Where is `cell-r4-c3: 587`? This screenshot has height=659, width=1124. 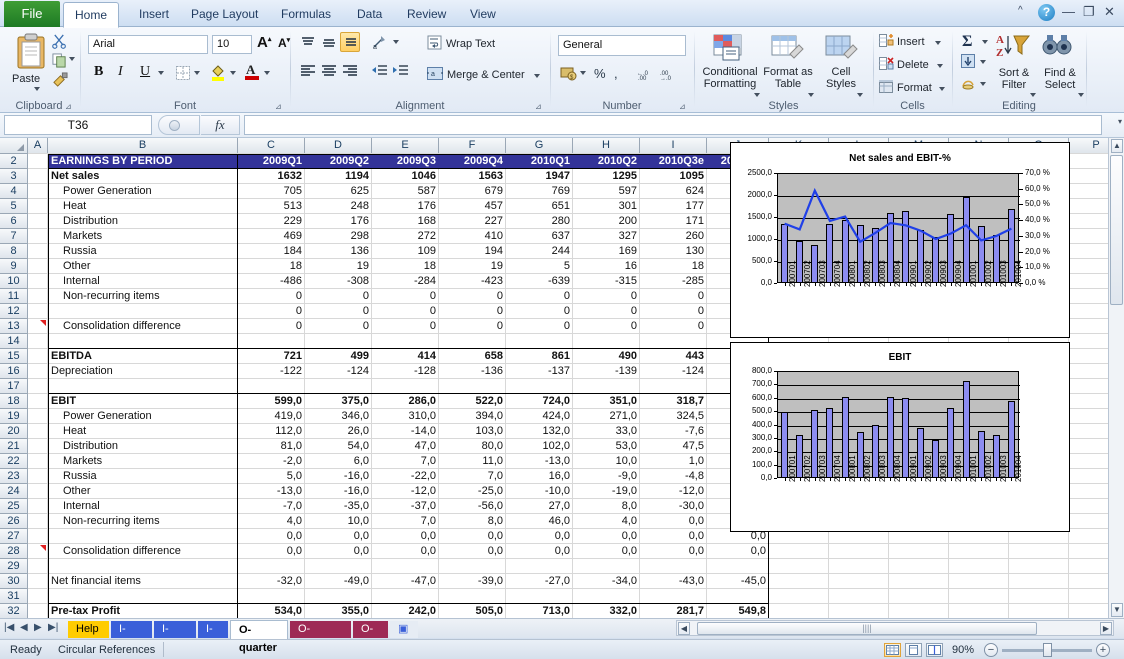
cell-r4-c3: 587 is located at coordinates (405, 191).